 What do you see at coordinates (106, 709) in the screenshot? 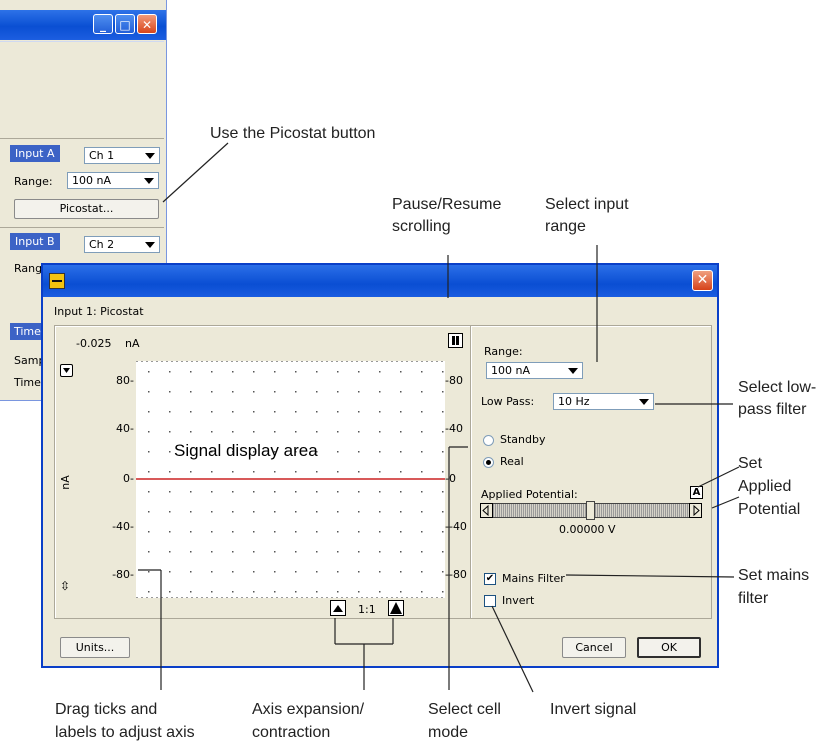
I see `annotation-drag-line1: Drag ticks and` at bounding box center [106, 709].